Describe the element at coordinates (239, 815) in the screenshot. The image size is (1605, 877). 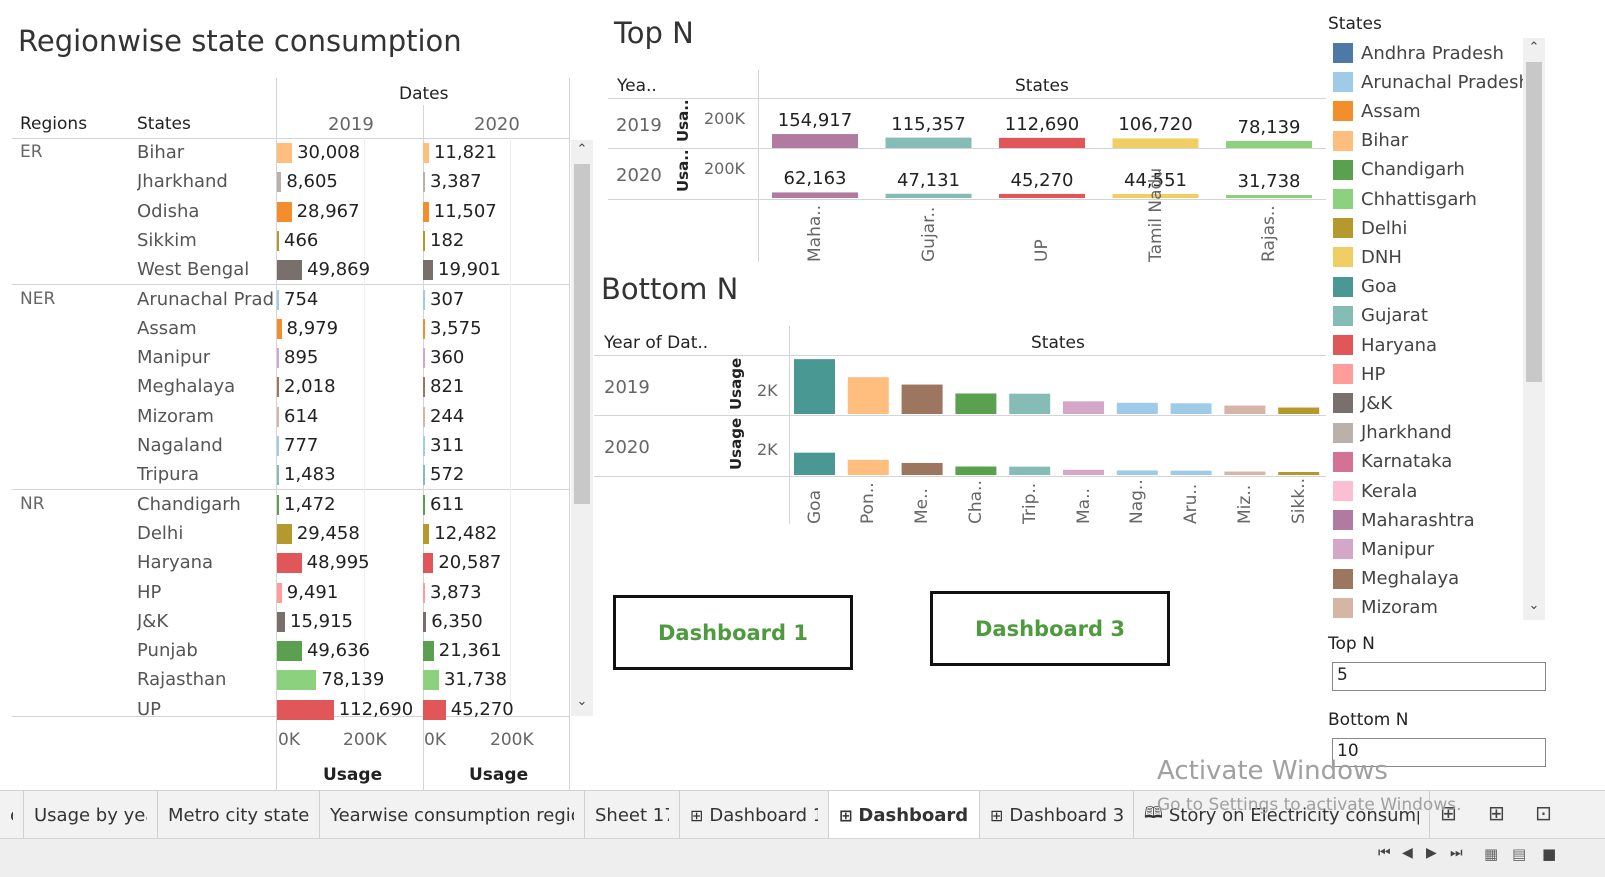
I see `sheet-tab: Metro city states` at that location.